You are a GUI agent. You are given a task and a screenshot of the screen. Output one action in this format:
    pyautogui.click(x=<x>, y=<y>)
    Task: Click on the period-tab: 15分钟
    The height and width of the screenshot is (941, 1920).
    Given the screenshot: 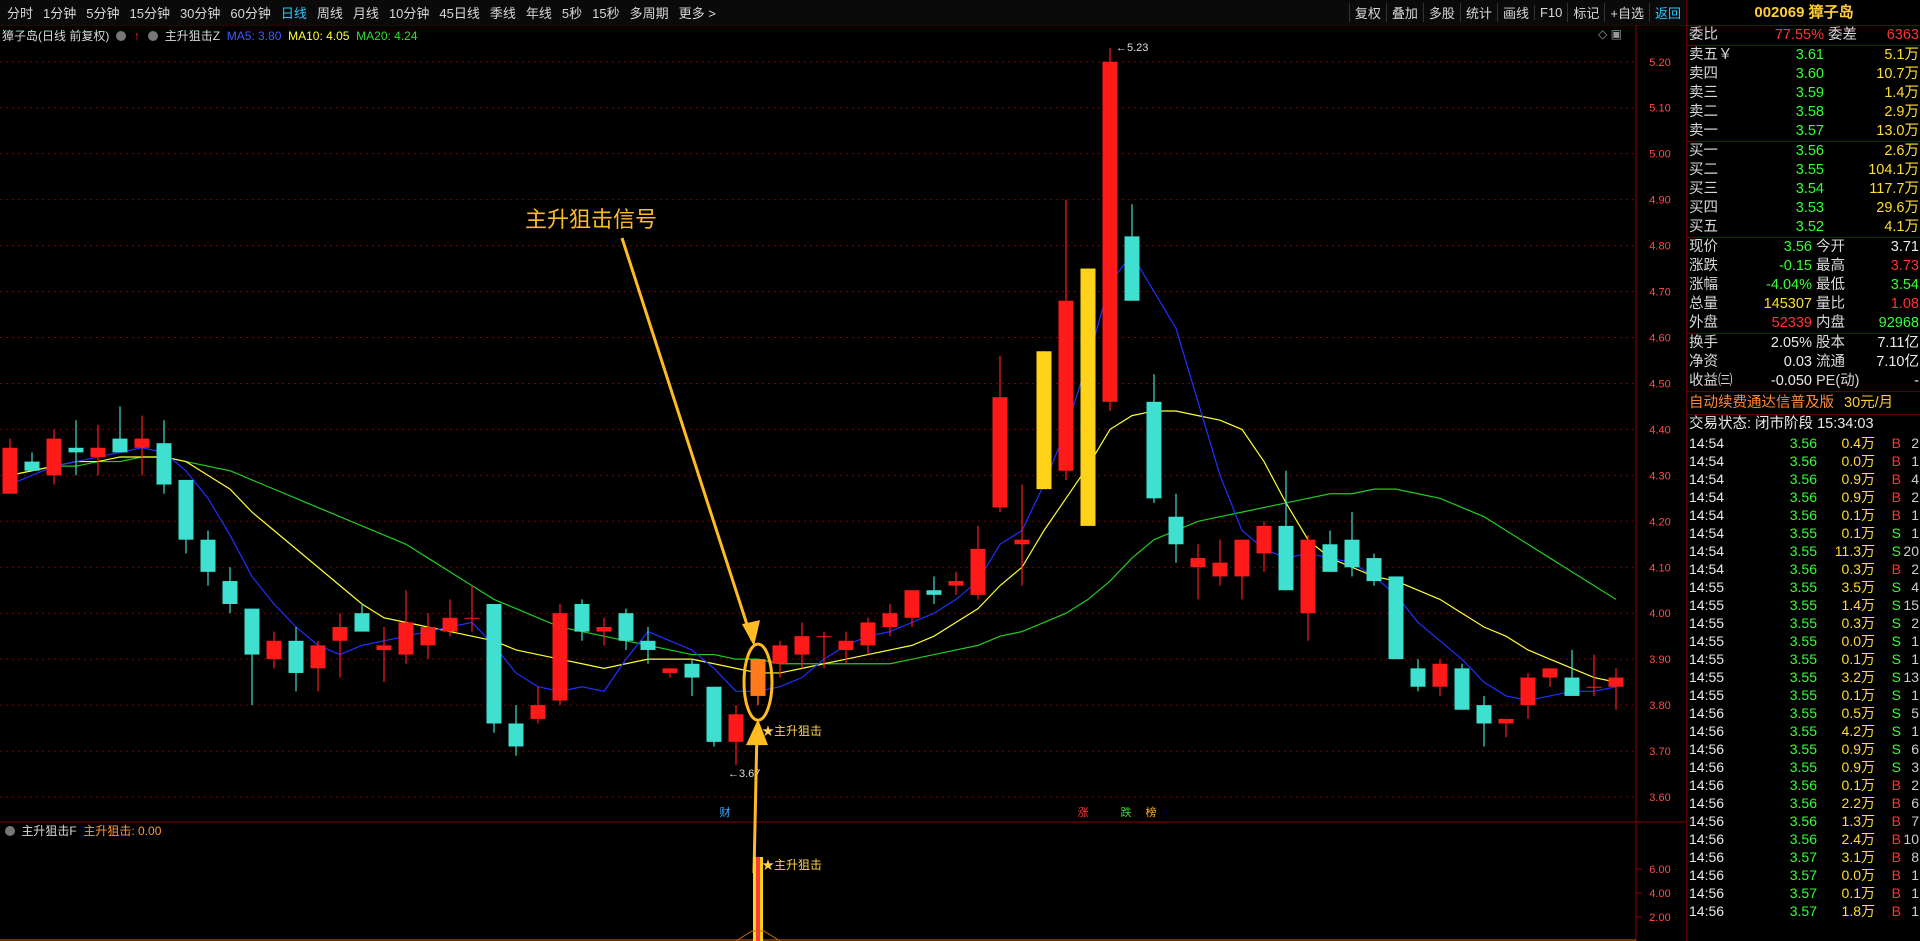 What is the action you would take?
    pyautogui.click(x=149, y=12)
    